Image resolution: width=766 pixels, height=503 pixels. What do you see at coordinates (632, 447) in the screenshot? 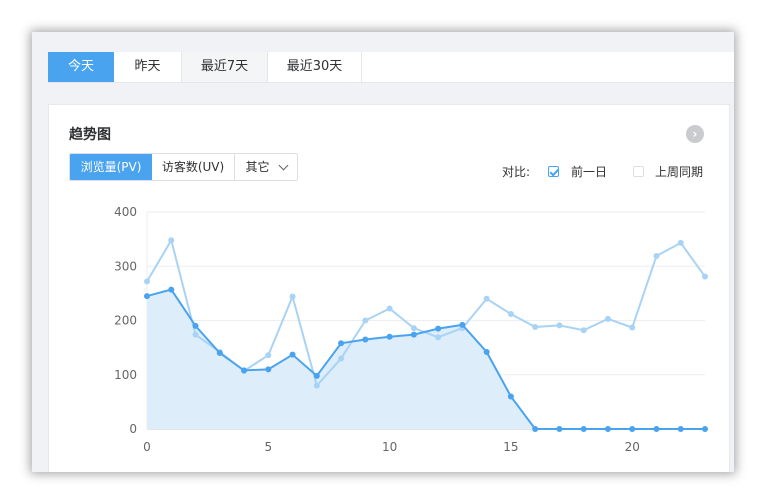
I see `x-tick-label: 20` at bounding box center [632, 447].